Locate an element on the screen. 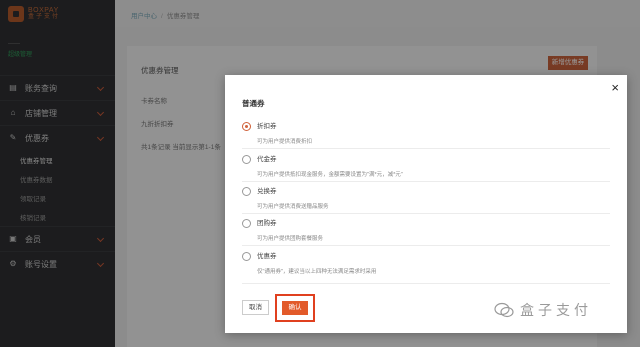 Image resolution: width=640 pixels, height=347 pixels. radio-general is located at coordinates (246, 256).